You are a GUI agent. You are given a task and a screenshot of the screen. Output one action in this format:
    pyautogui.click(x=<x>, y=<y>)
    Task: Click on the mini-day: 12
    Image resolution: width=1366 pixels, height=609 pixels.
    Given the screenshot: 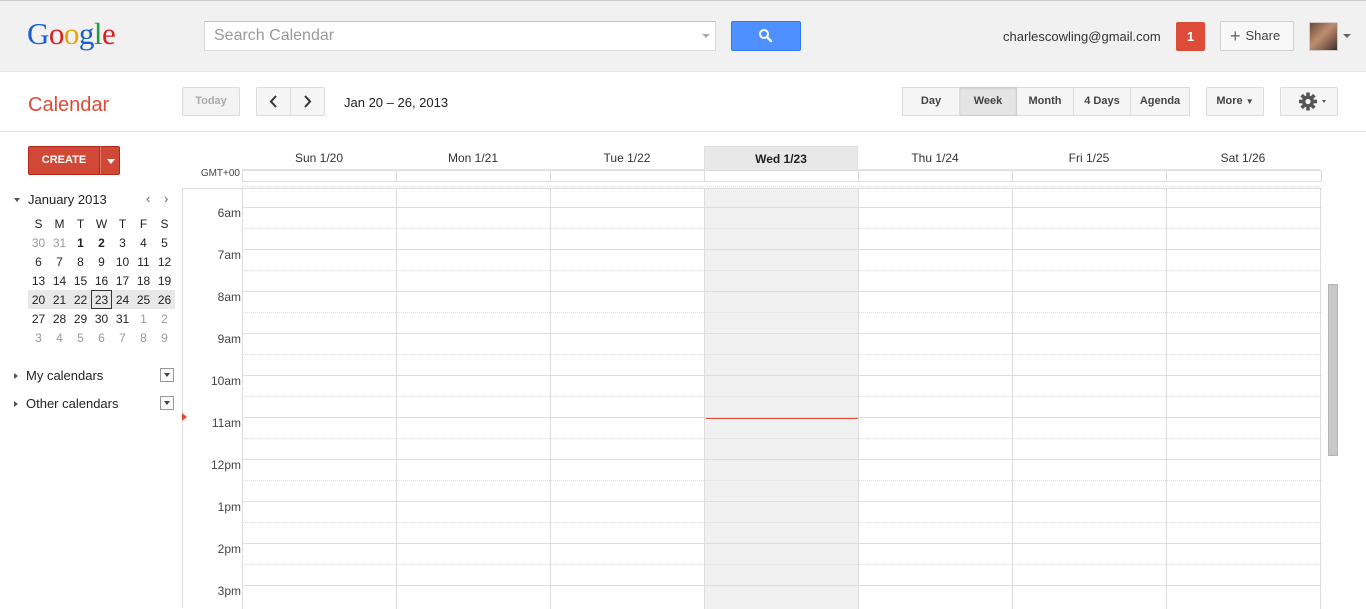 What is the action you would take?
    pyautogui.click(x=164, y=261)
    